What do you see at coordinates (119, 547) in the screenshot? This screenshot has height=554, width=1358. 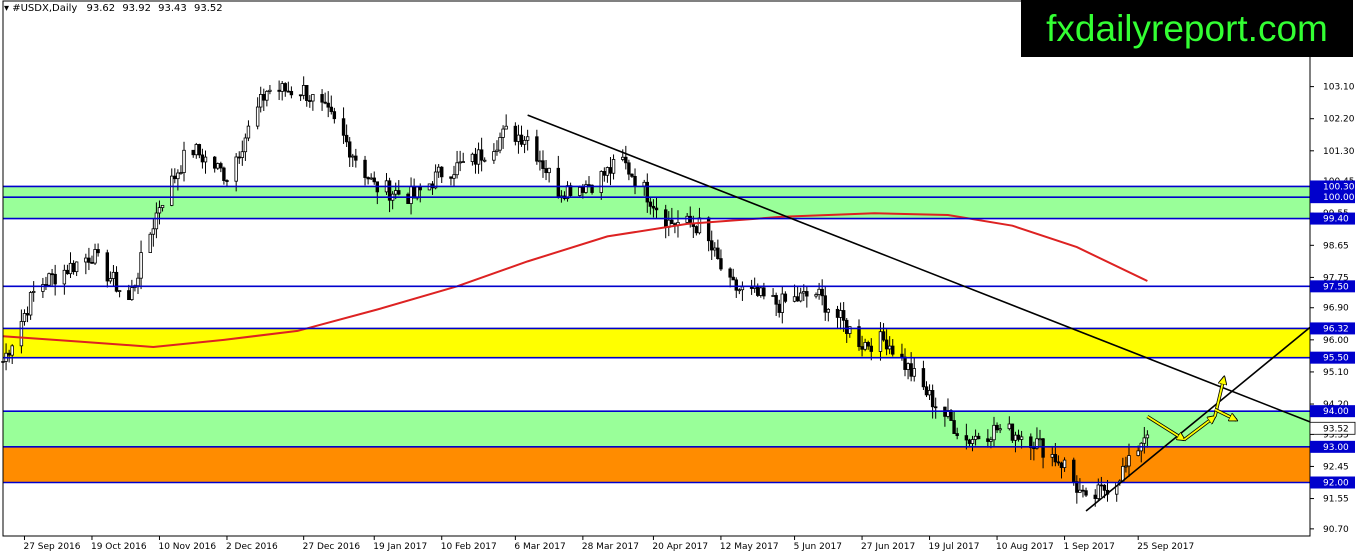 I see `x-tick-label: 19 Oct 2016` at bounding box center [119, 547].